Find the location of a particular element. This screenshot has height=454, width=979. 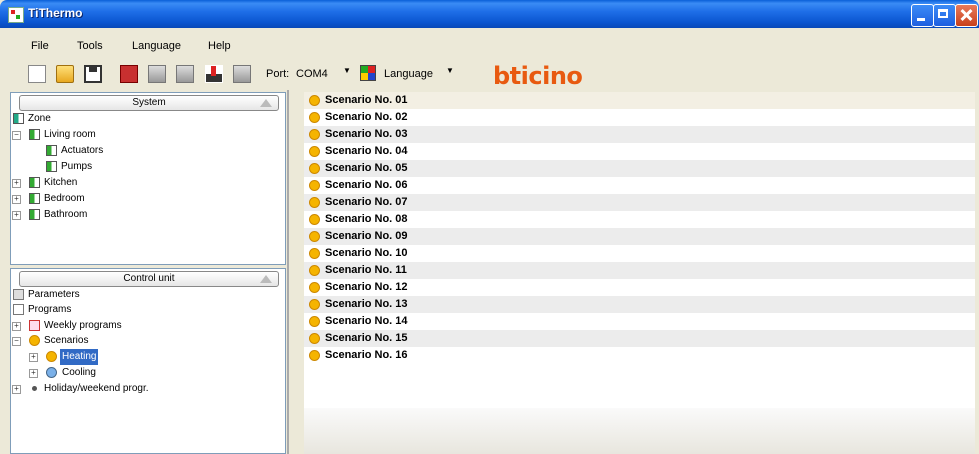

control-unit-panel-header: Control unit is located at coordinates (149, 279).